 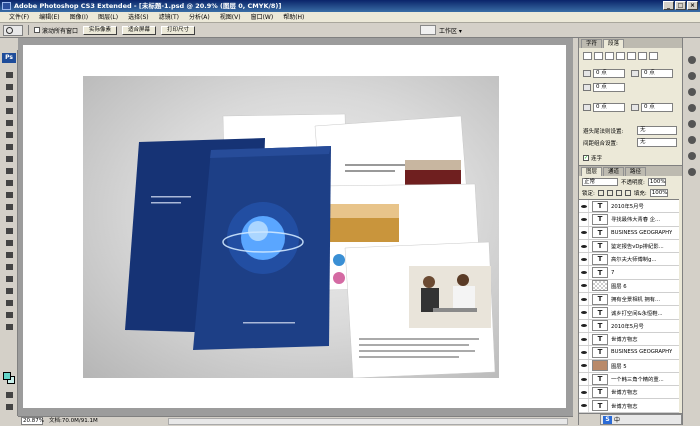 What do you see at coordinates (9, 123) in the screenshot?
I see `crop-tool-icon` at bounding box center [9, 123].